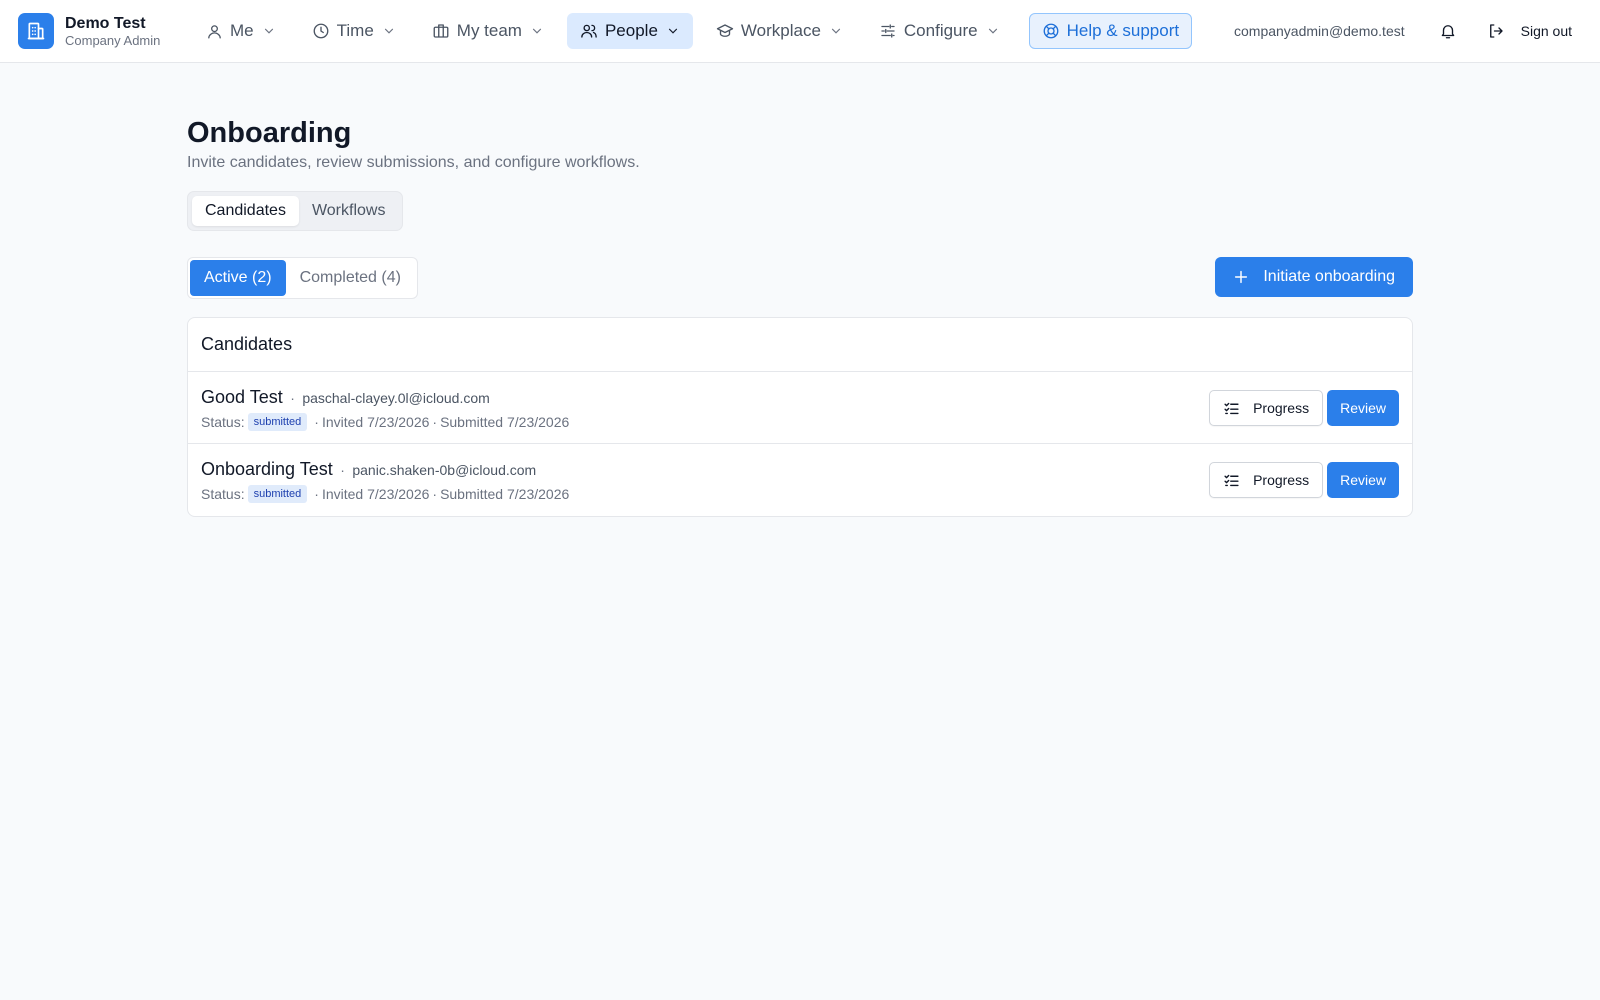  I want to click on nav-item-label: Workplace, so click(780, 30).